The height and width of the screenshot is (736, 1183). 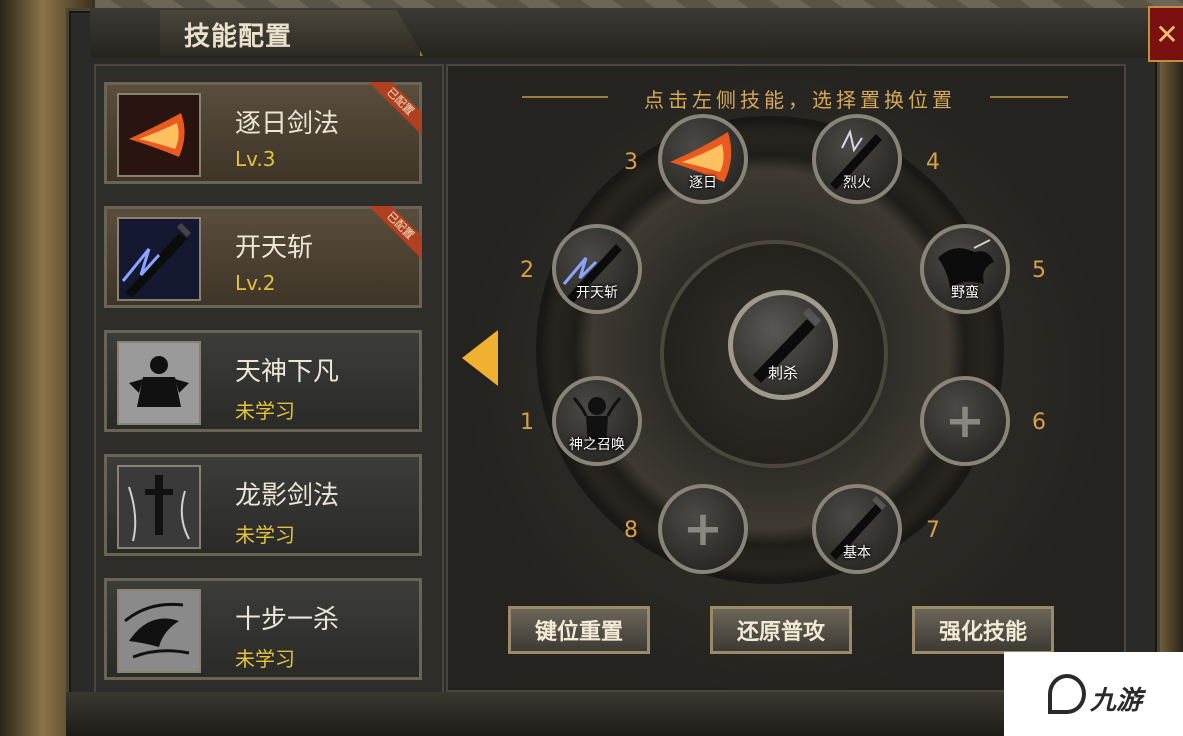 I want to click on ten-step-kill-icon, so click(x=159, y=631).